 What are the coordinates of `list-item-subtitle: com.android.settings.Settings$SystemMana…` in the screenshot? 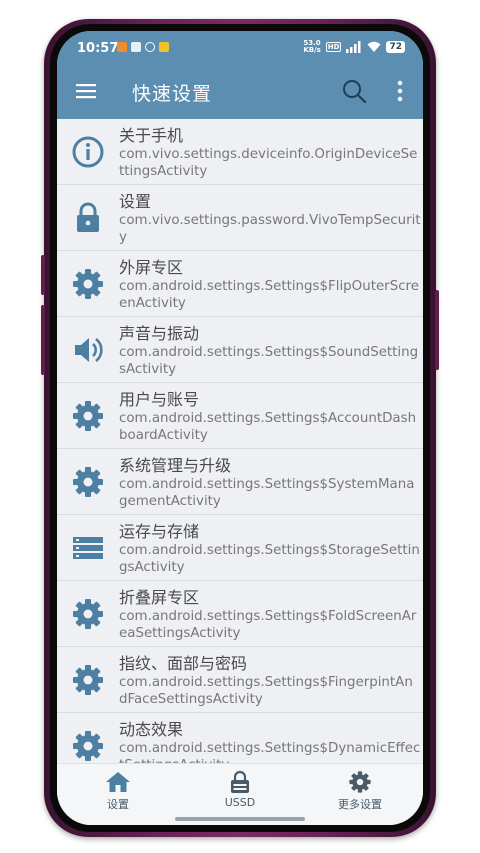 It's located at (267, 493).